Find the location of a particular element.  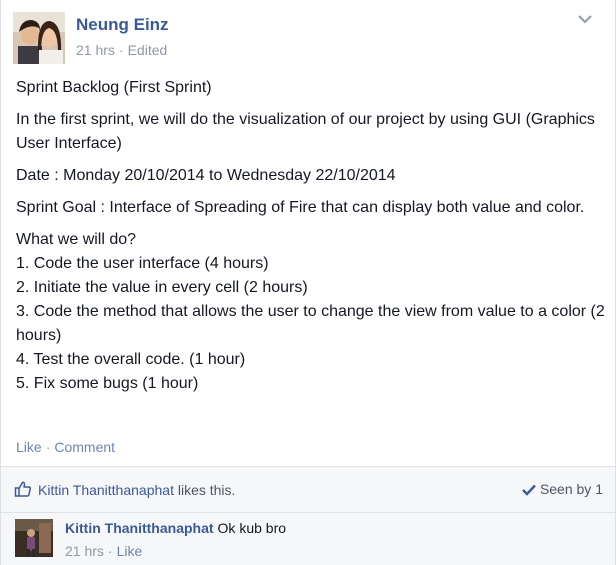

commenter-avatar-photo is located at coordinates (34, 538).